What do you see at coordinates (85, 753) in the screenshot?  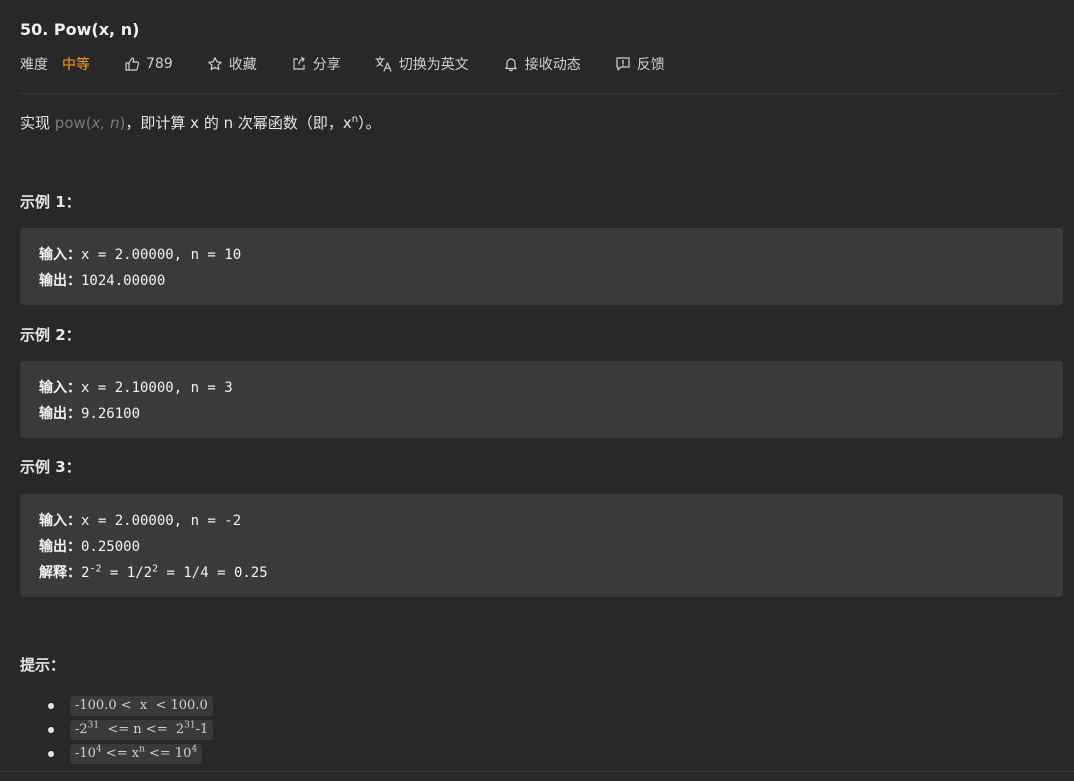 I see `hint-3-part: -10` at bounding box center [85, 753].